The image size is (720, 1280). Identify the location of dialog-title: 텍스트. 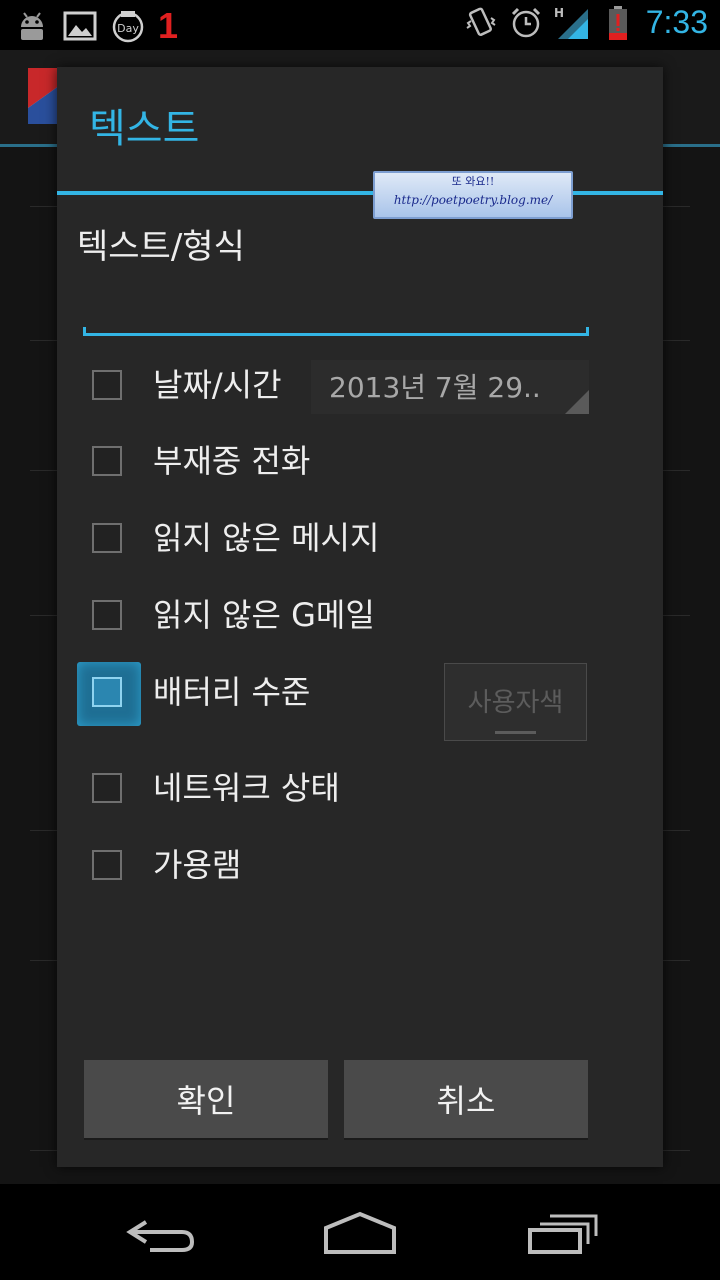
(144, 129).